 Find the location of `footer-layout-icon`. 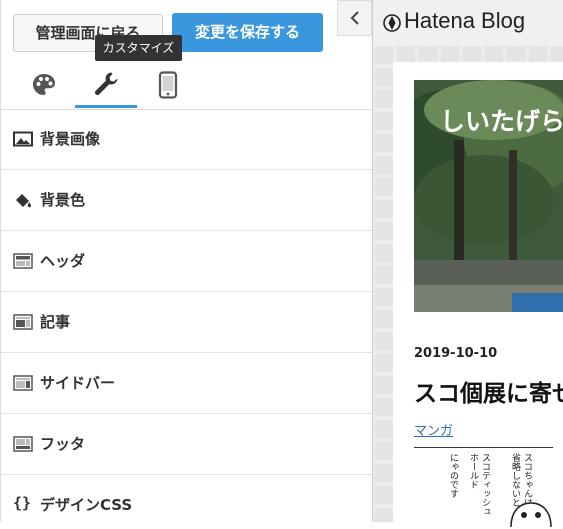

footer-layout-icon is located at coordinates (23, 444).